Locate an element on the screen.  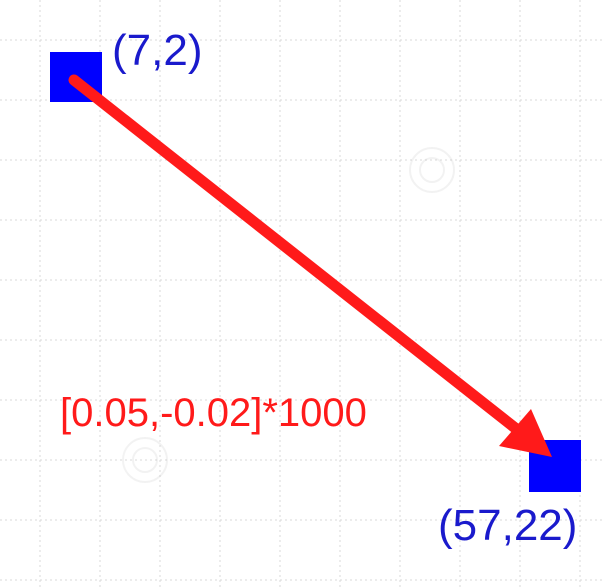
end-point-label: (57,22) is located at coordinates (507, 525).